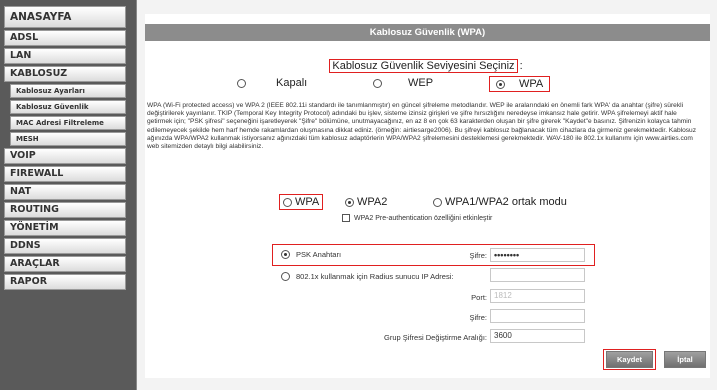  I want to click on security-level-label: Kablosuz Güvenlik Seviyesini Seçiniz, so click(423, 66).